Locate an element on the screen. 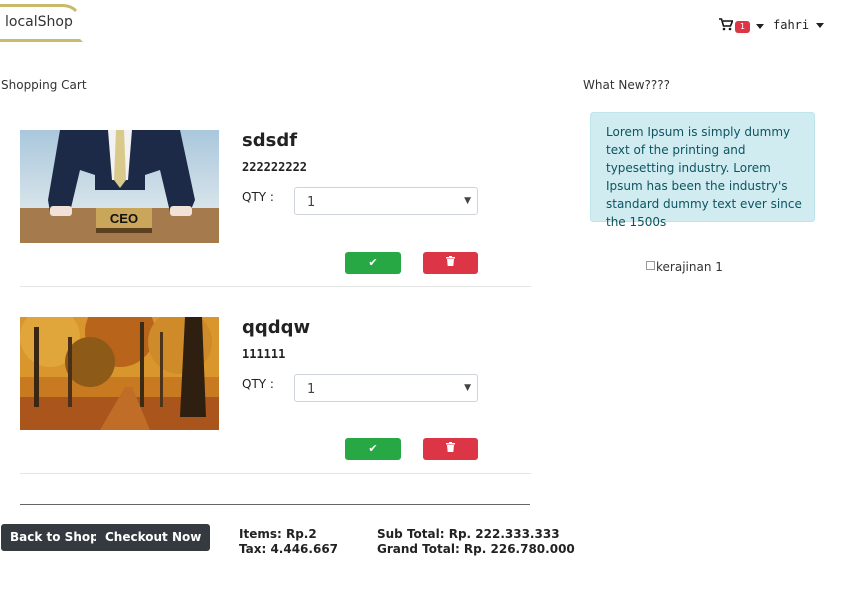 The image size is (841, 592). sub-total: Sub Total: Rp. 222.333.333 is located at coordinates (468, 534).